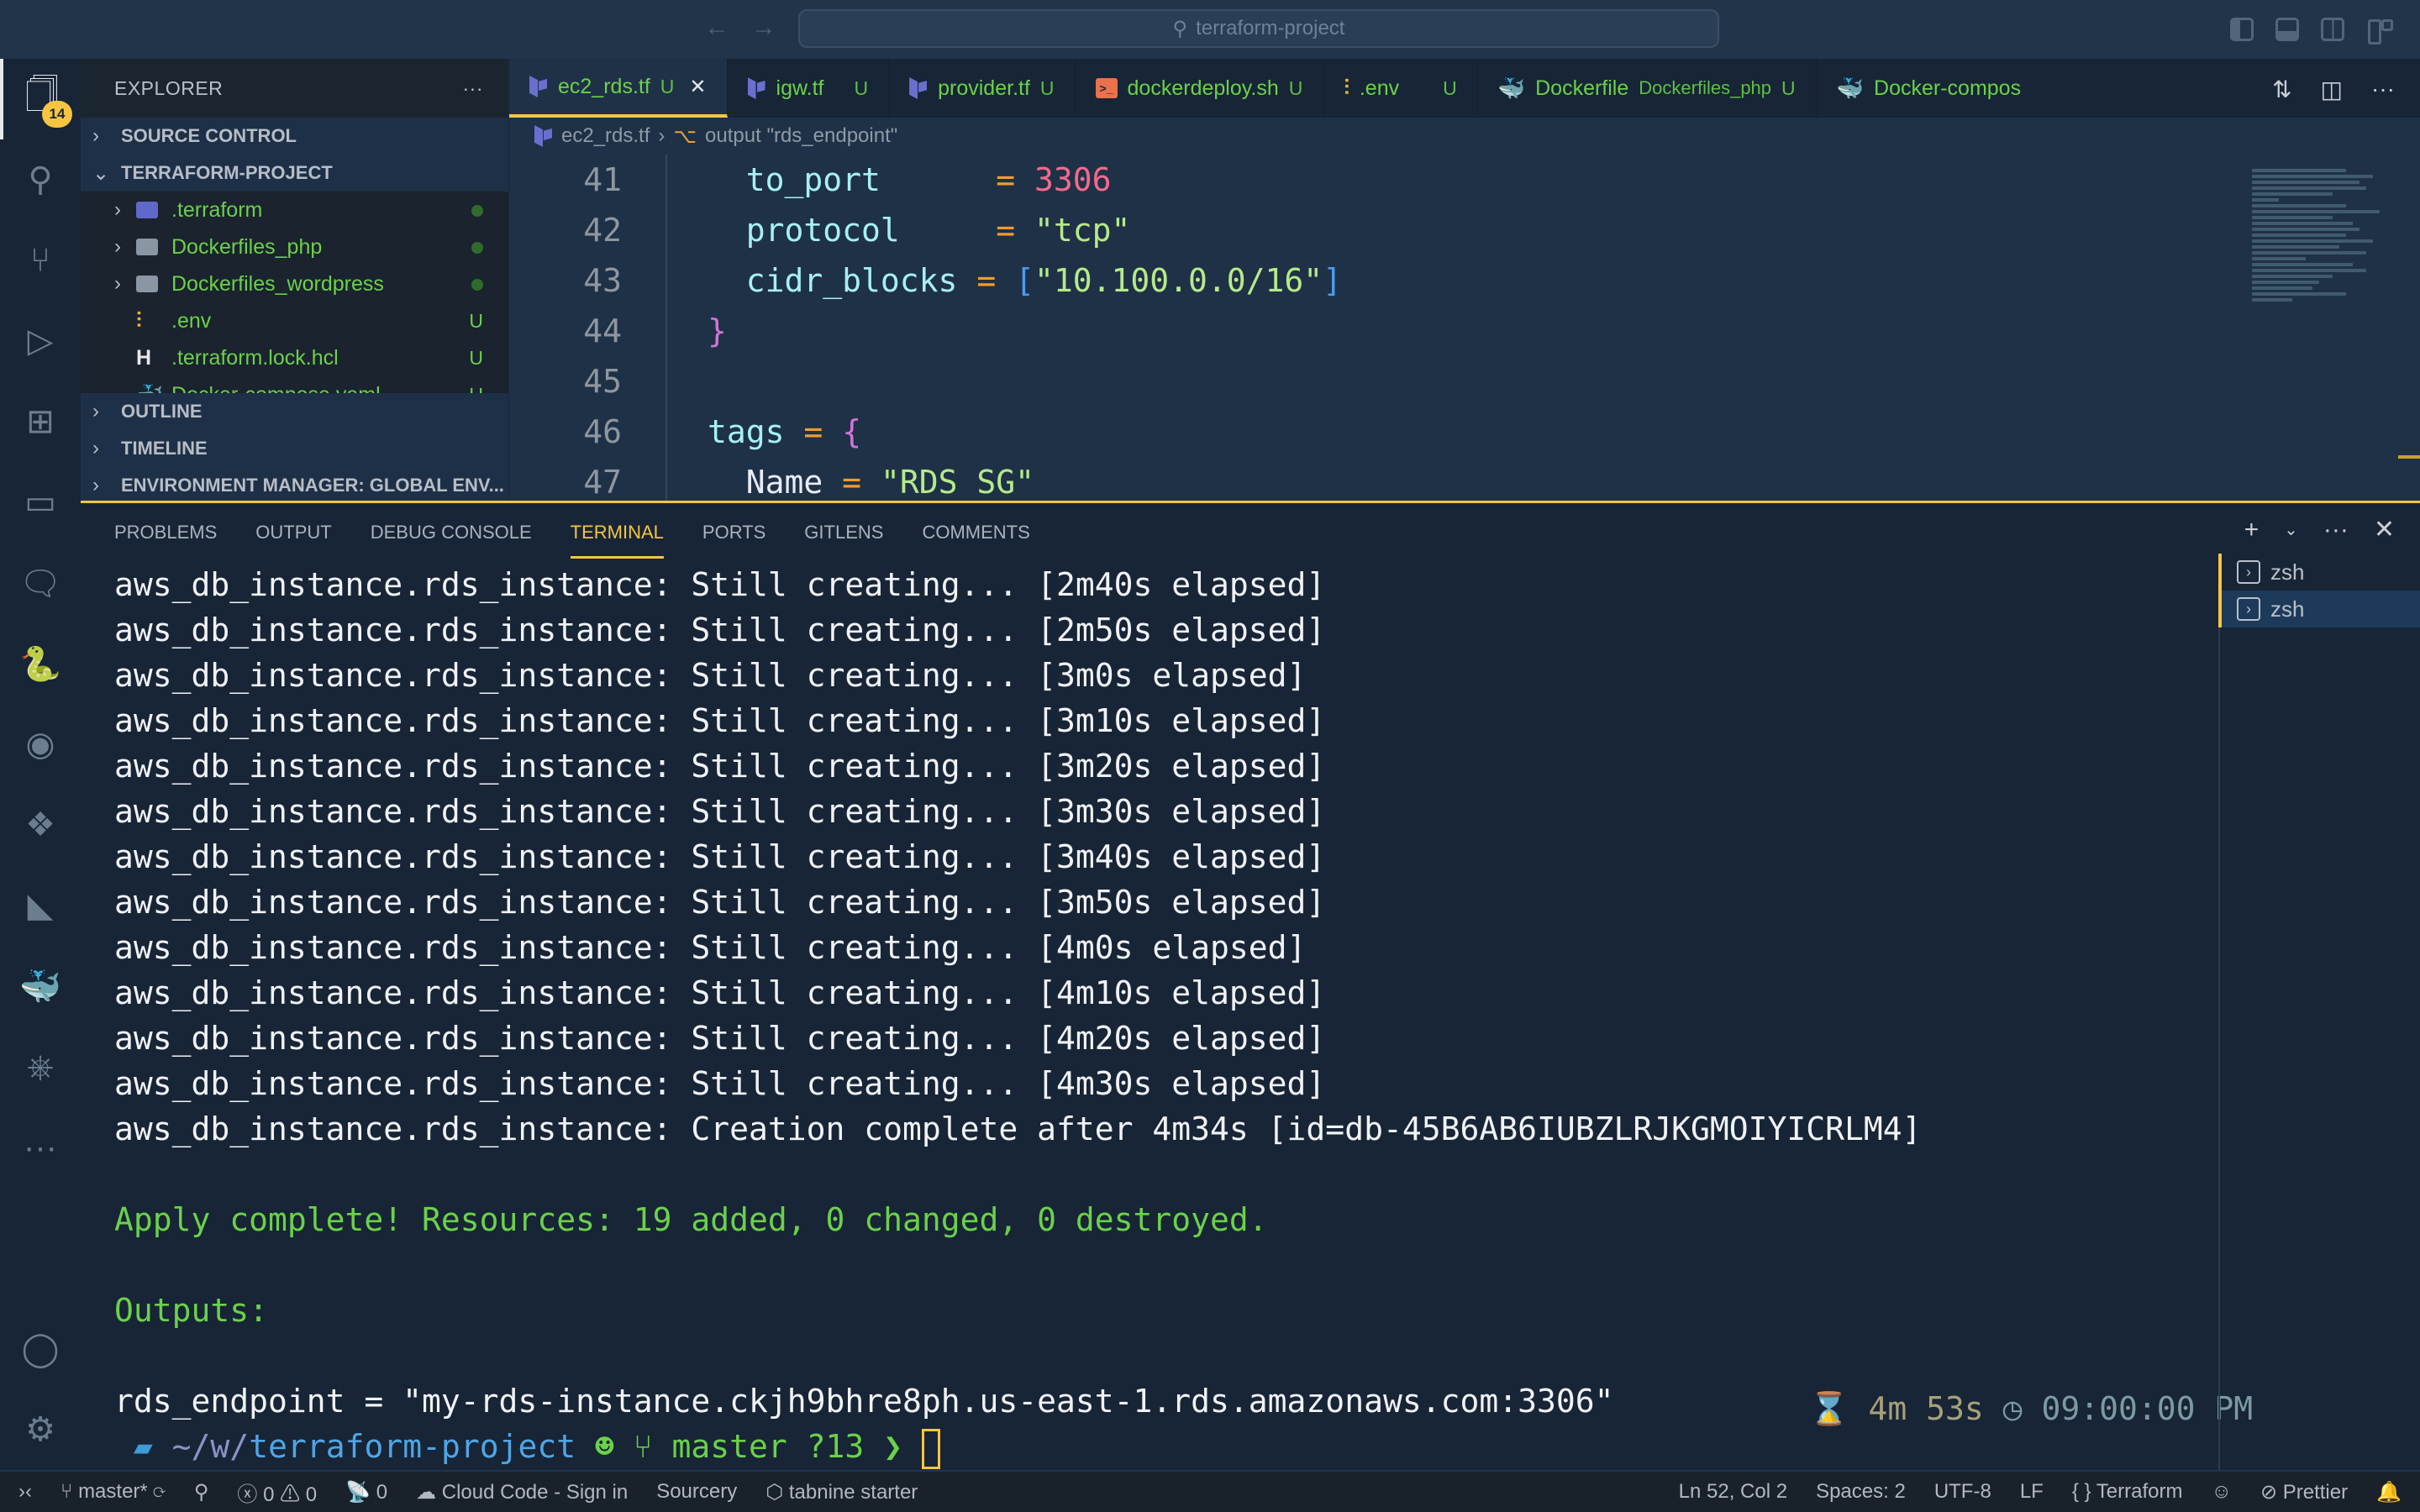 This screenshot has width=2420, height=1512. I want to click on tab-problems: PROBLEMS, so click(165, 538).